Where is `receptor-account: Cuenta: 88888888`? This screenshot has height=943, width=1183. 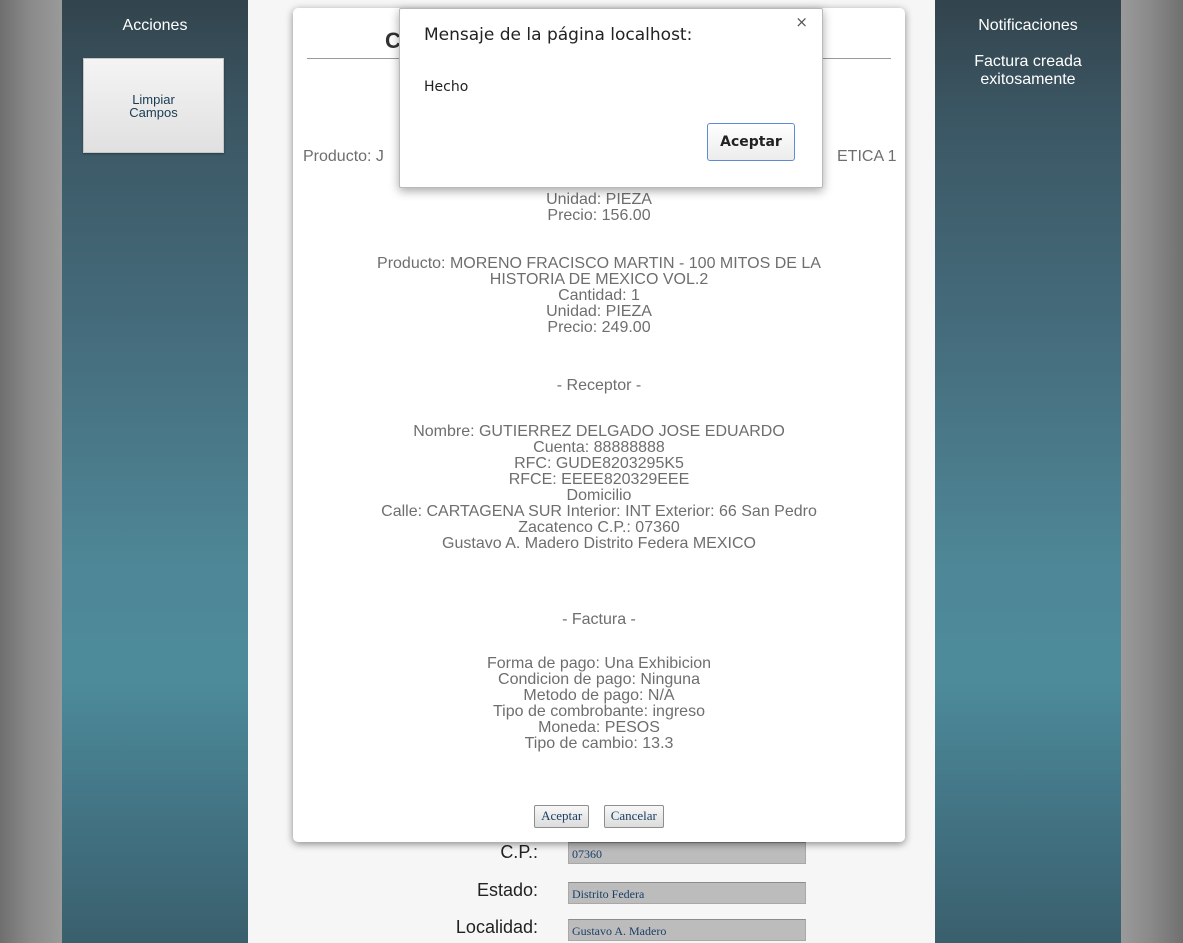 receptor-account: Cuenta: 88888888 is located at coordinates (599, 447).